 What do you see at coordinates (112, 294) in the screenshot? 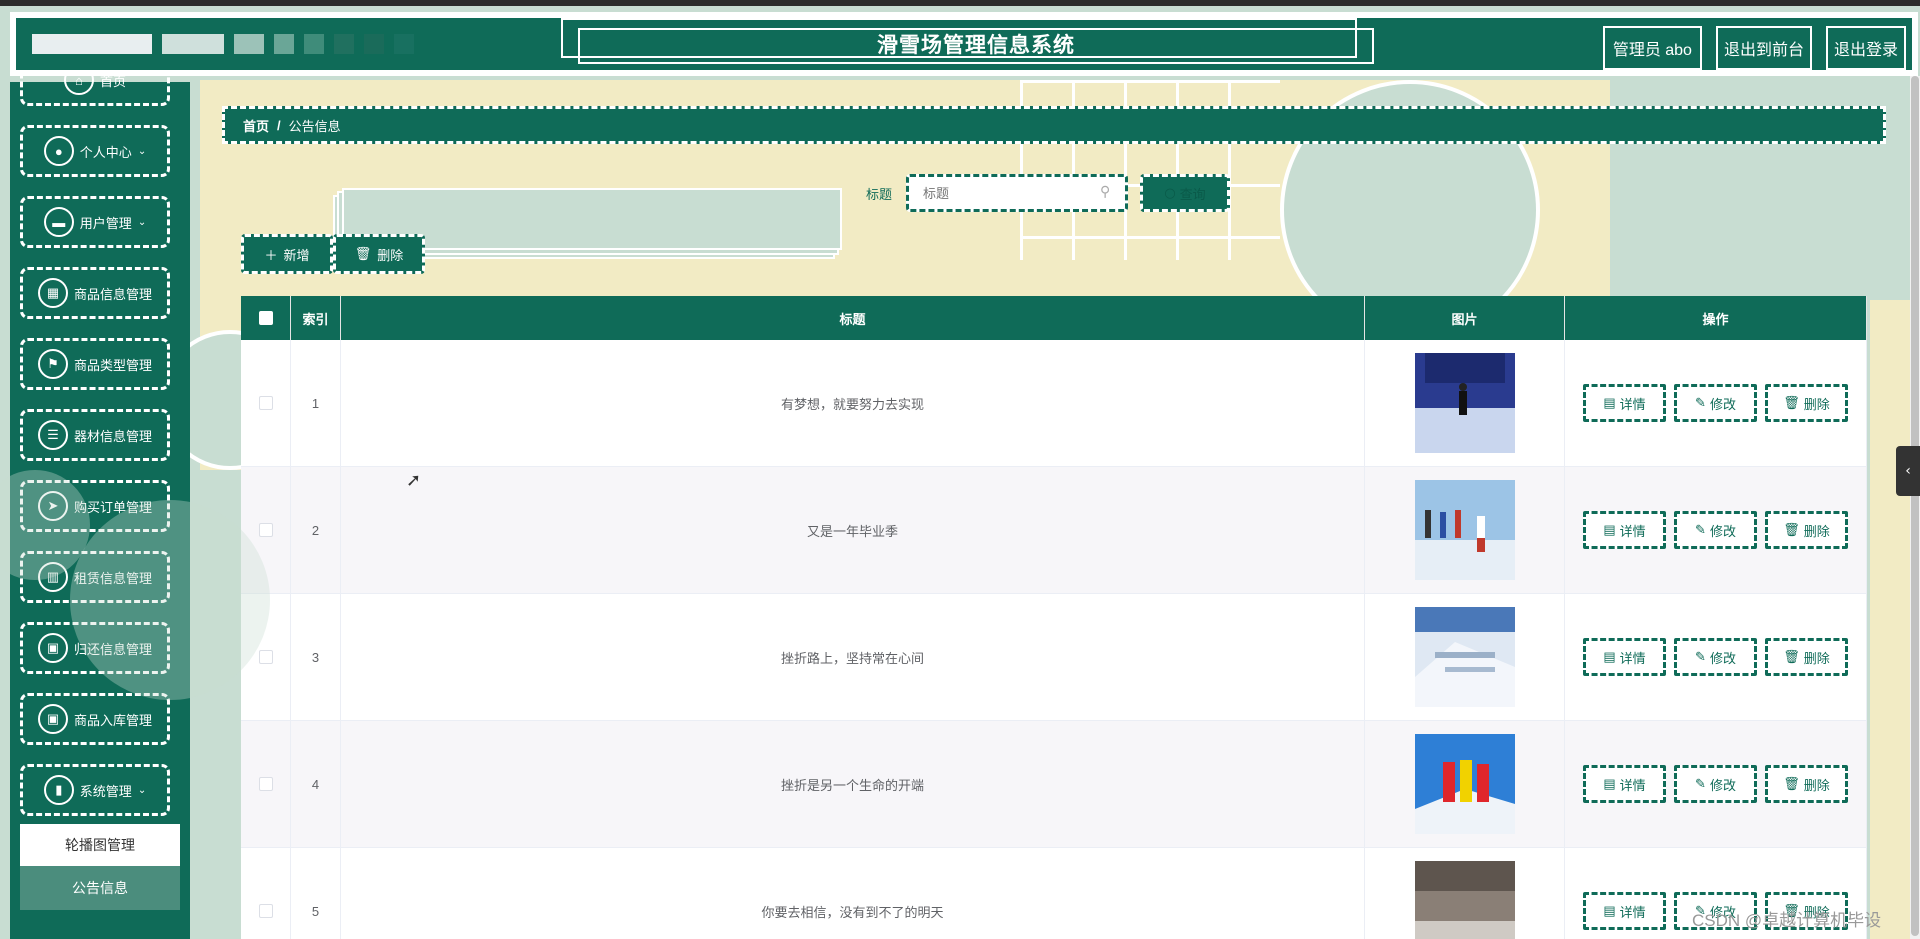
I see `sidebar-item-label: 商品信息管理` at bounding box center [112, 294].